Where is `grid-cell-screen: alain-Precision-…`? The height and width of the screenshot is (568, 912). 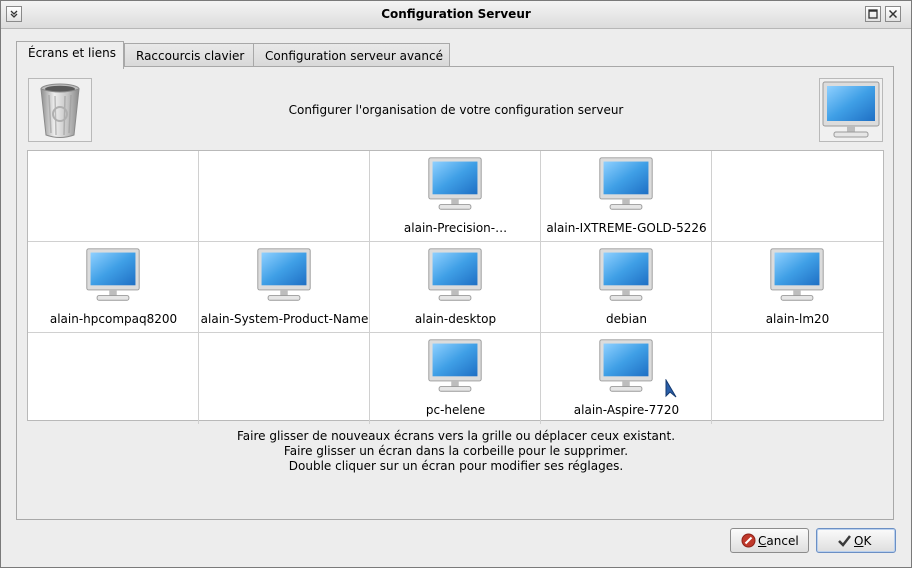 grid-cell-screen: alain-Precision-… is located at coordinates (455, 196).